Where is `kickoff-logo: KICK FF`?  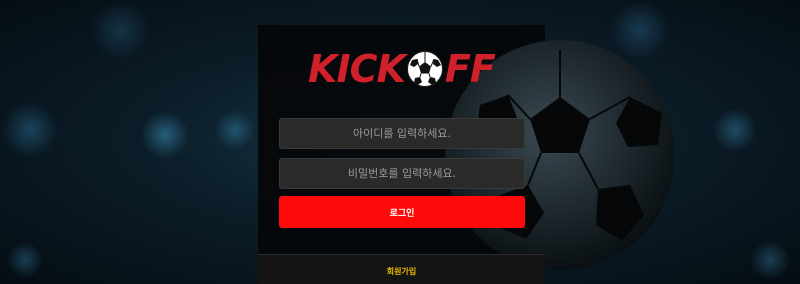 kickoff-logo: KICK FF is located at coordinates (402, 69).